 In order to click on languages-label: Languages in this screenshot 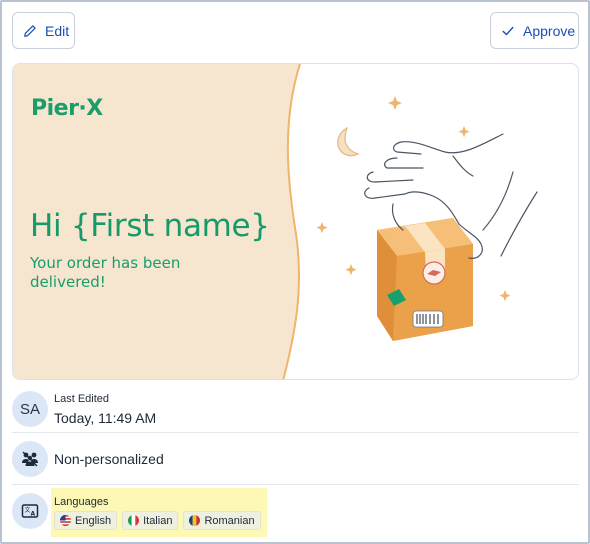, I will do `click(81, 502)`.